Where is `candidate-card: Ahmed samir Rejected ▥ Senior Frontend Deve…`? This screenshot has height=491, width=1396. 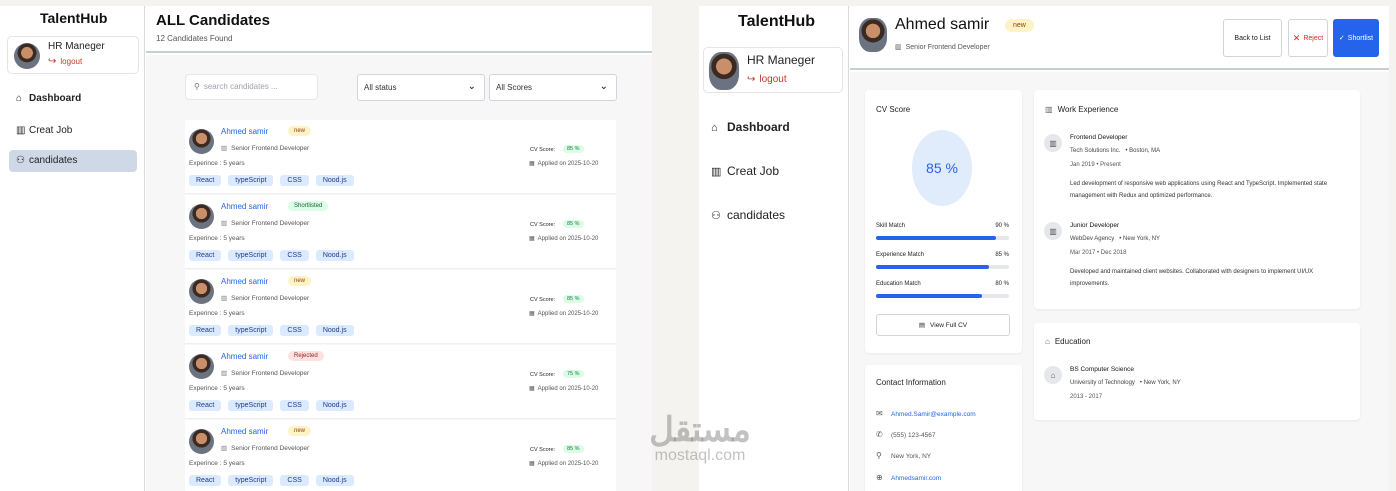
candidate-card: Ahmed samir Rejected ▥ Senior Frontend Deve… is located at coordinates (400, 382).